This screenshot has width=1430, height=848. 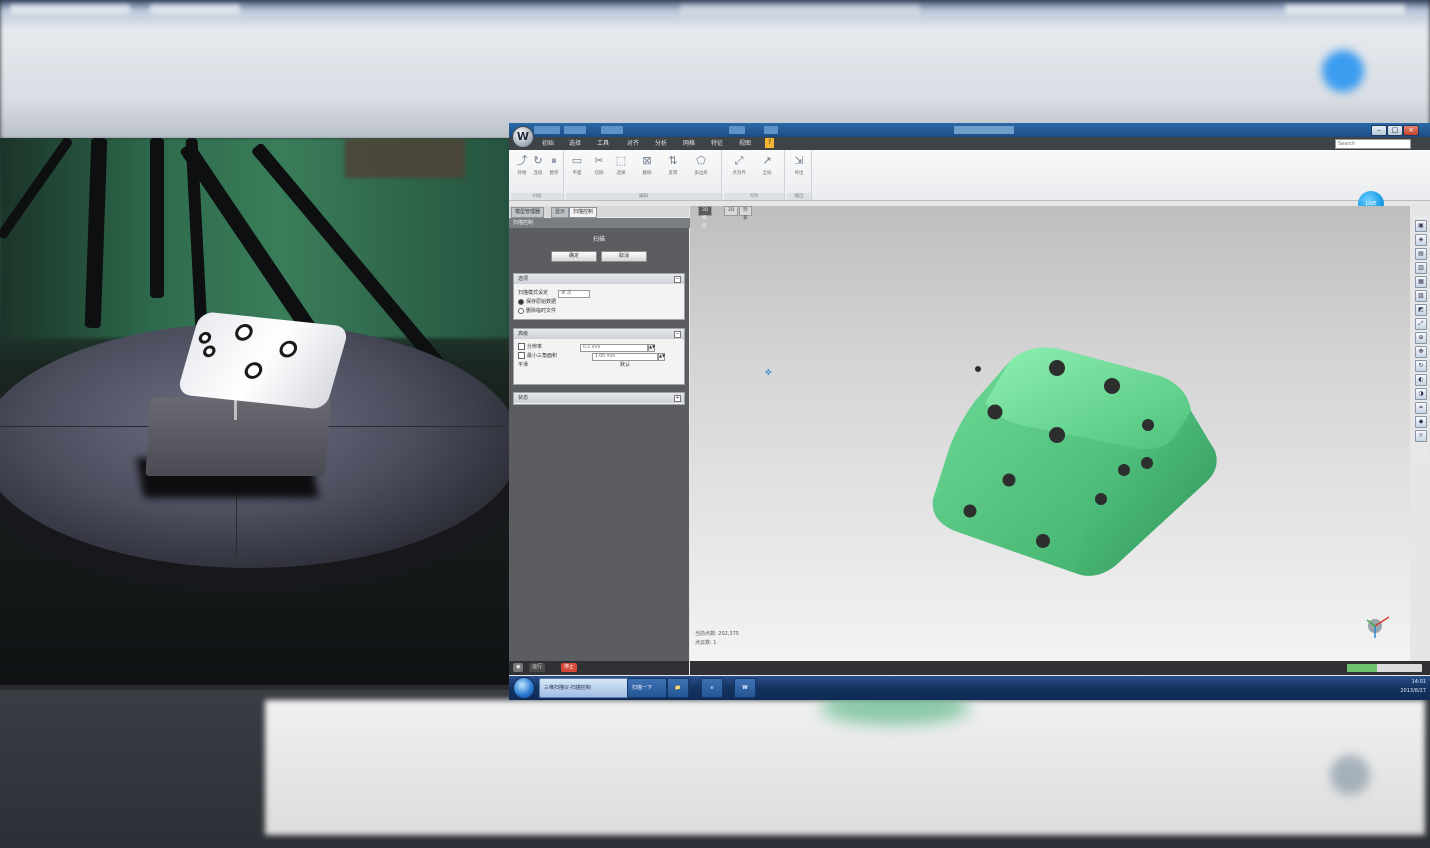 I want to click on tab-2d-view: 2D, so click(x=731, y=211).